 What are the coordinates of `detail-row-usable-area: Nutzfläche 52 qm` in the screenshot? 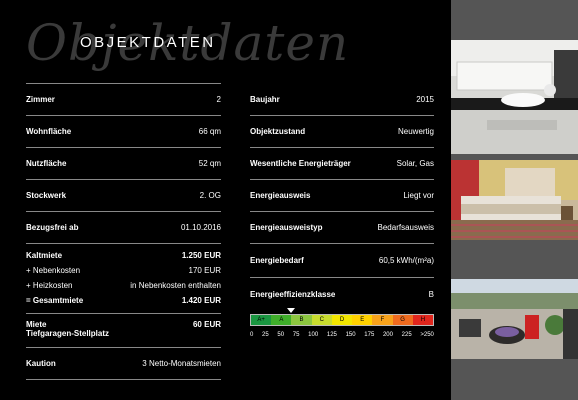 It's located at (123, 164).